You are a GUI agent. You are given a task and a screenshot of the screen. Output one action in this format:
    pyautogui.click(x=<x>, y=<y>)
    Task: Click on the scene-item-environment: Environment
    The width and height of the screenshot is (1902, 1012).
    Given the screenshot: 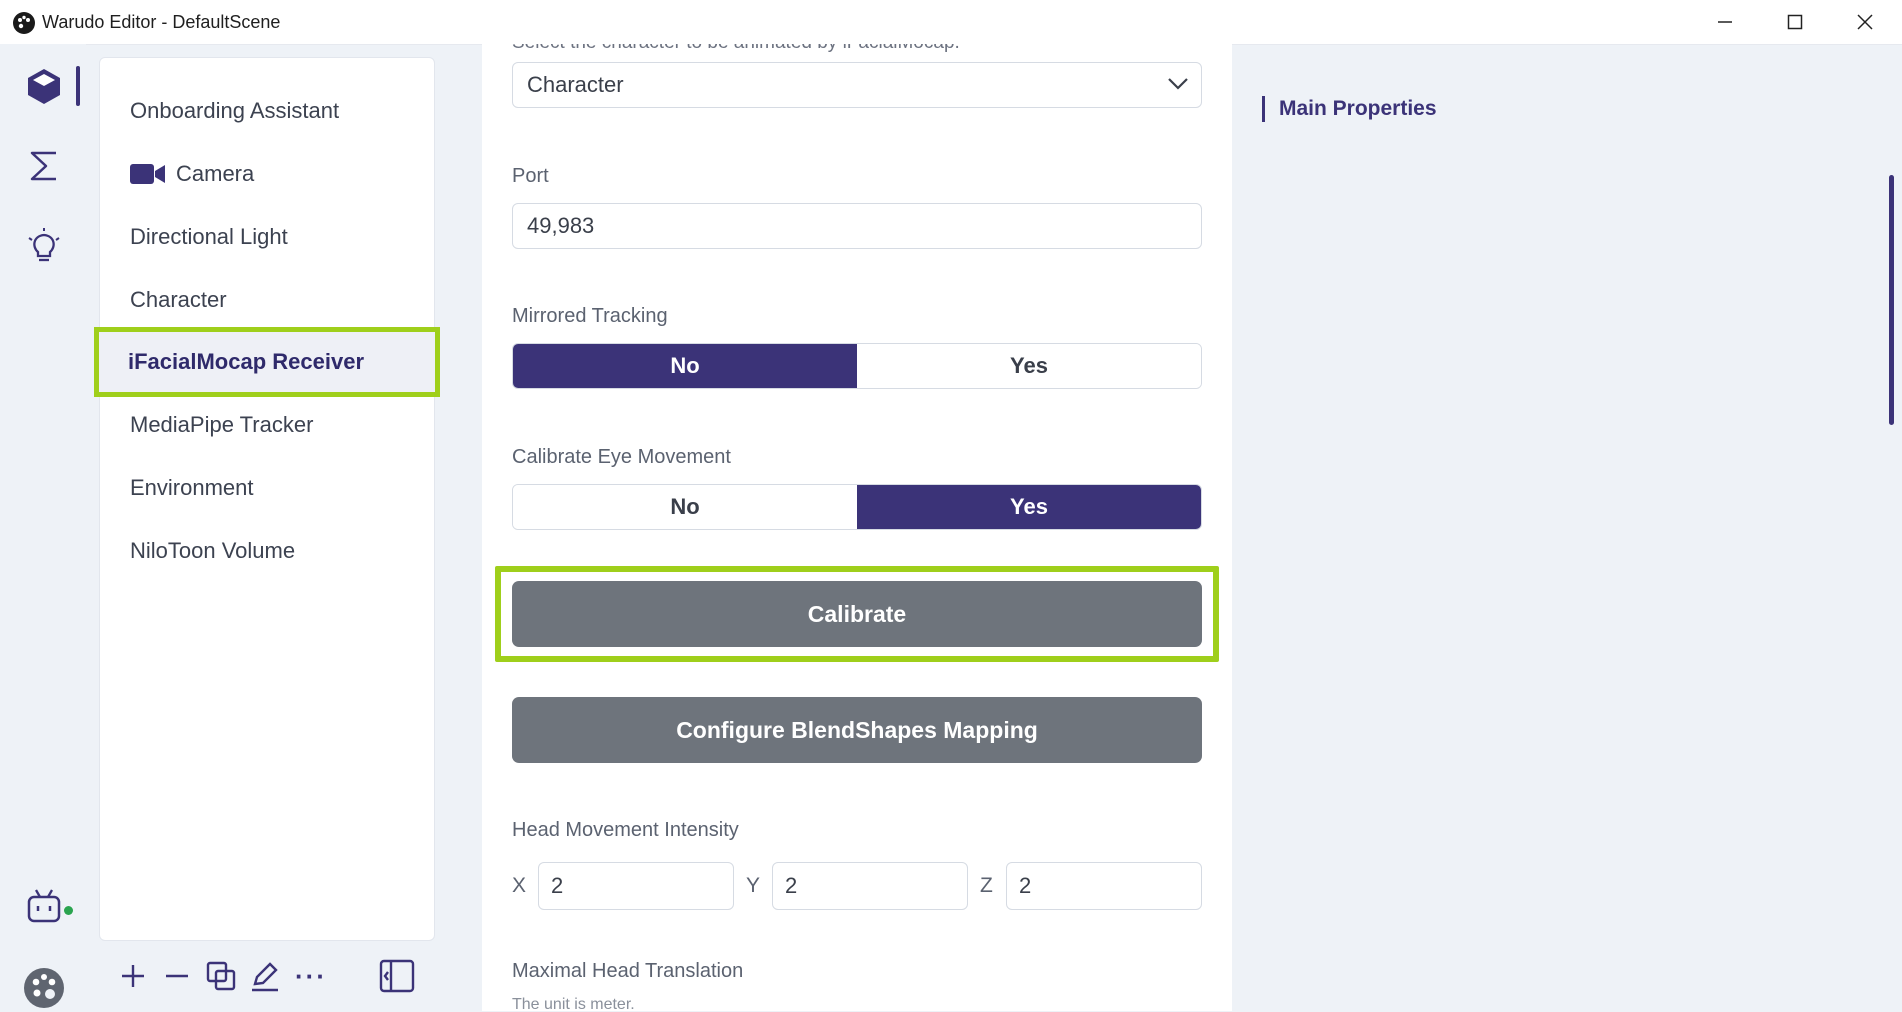 What is the action you would take?
    pyautogui.click(x=267, y=488)
    